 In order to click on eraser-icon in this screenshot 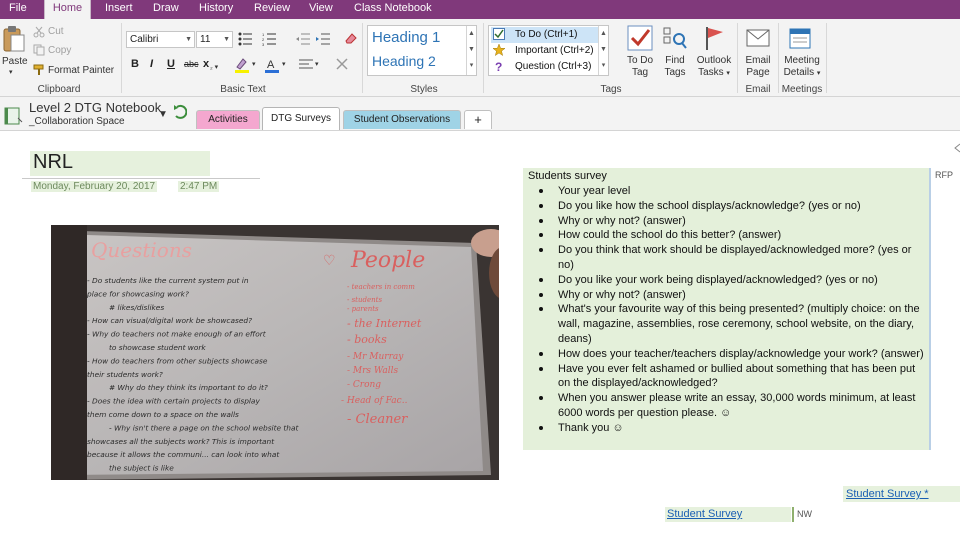, I will do `click(351, 38)`.